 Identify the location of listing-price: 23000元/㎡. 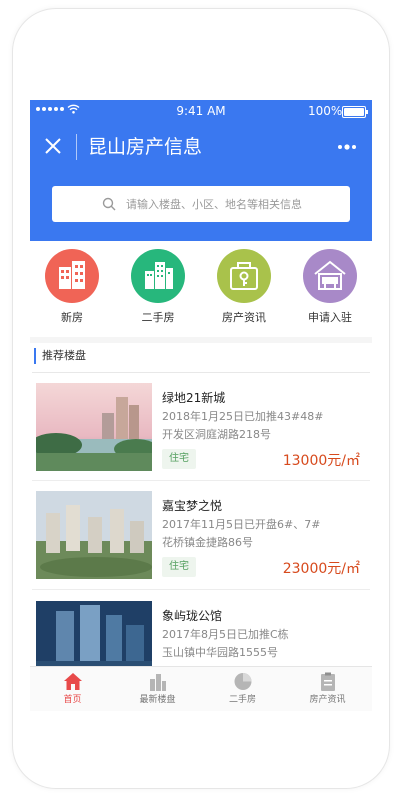
(321, 569).